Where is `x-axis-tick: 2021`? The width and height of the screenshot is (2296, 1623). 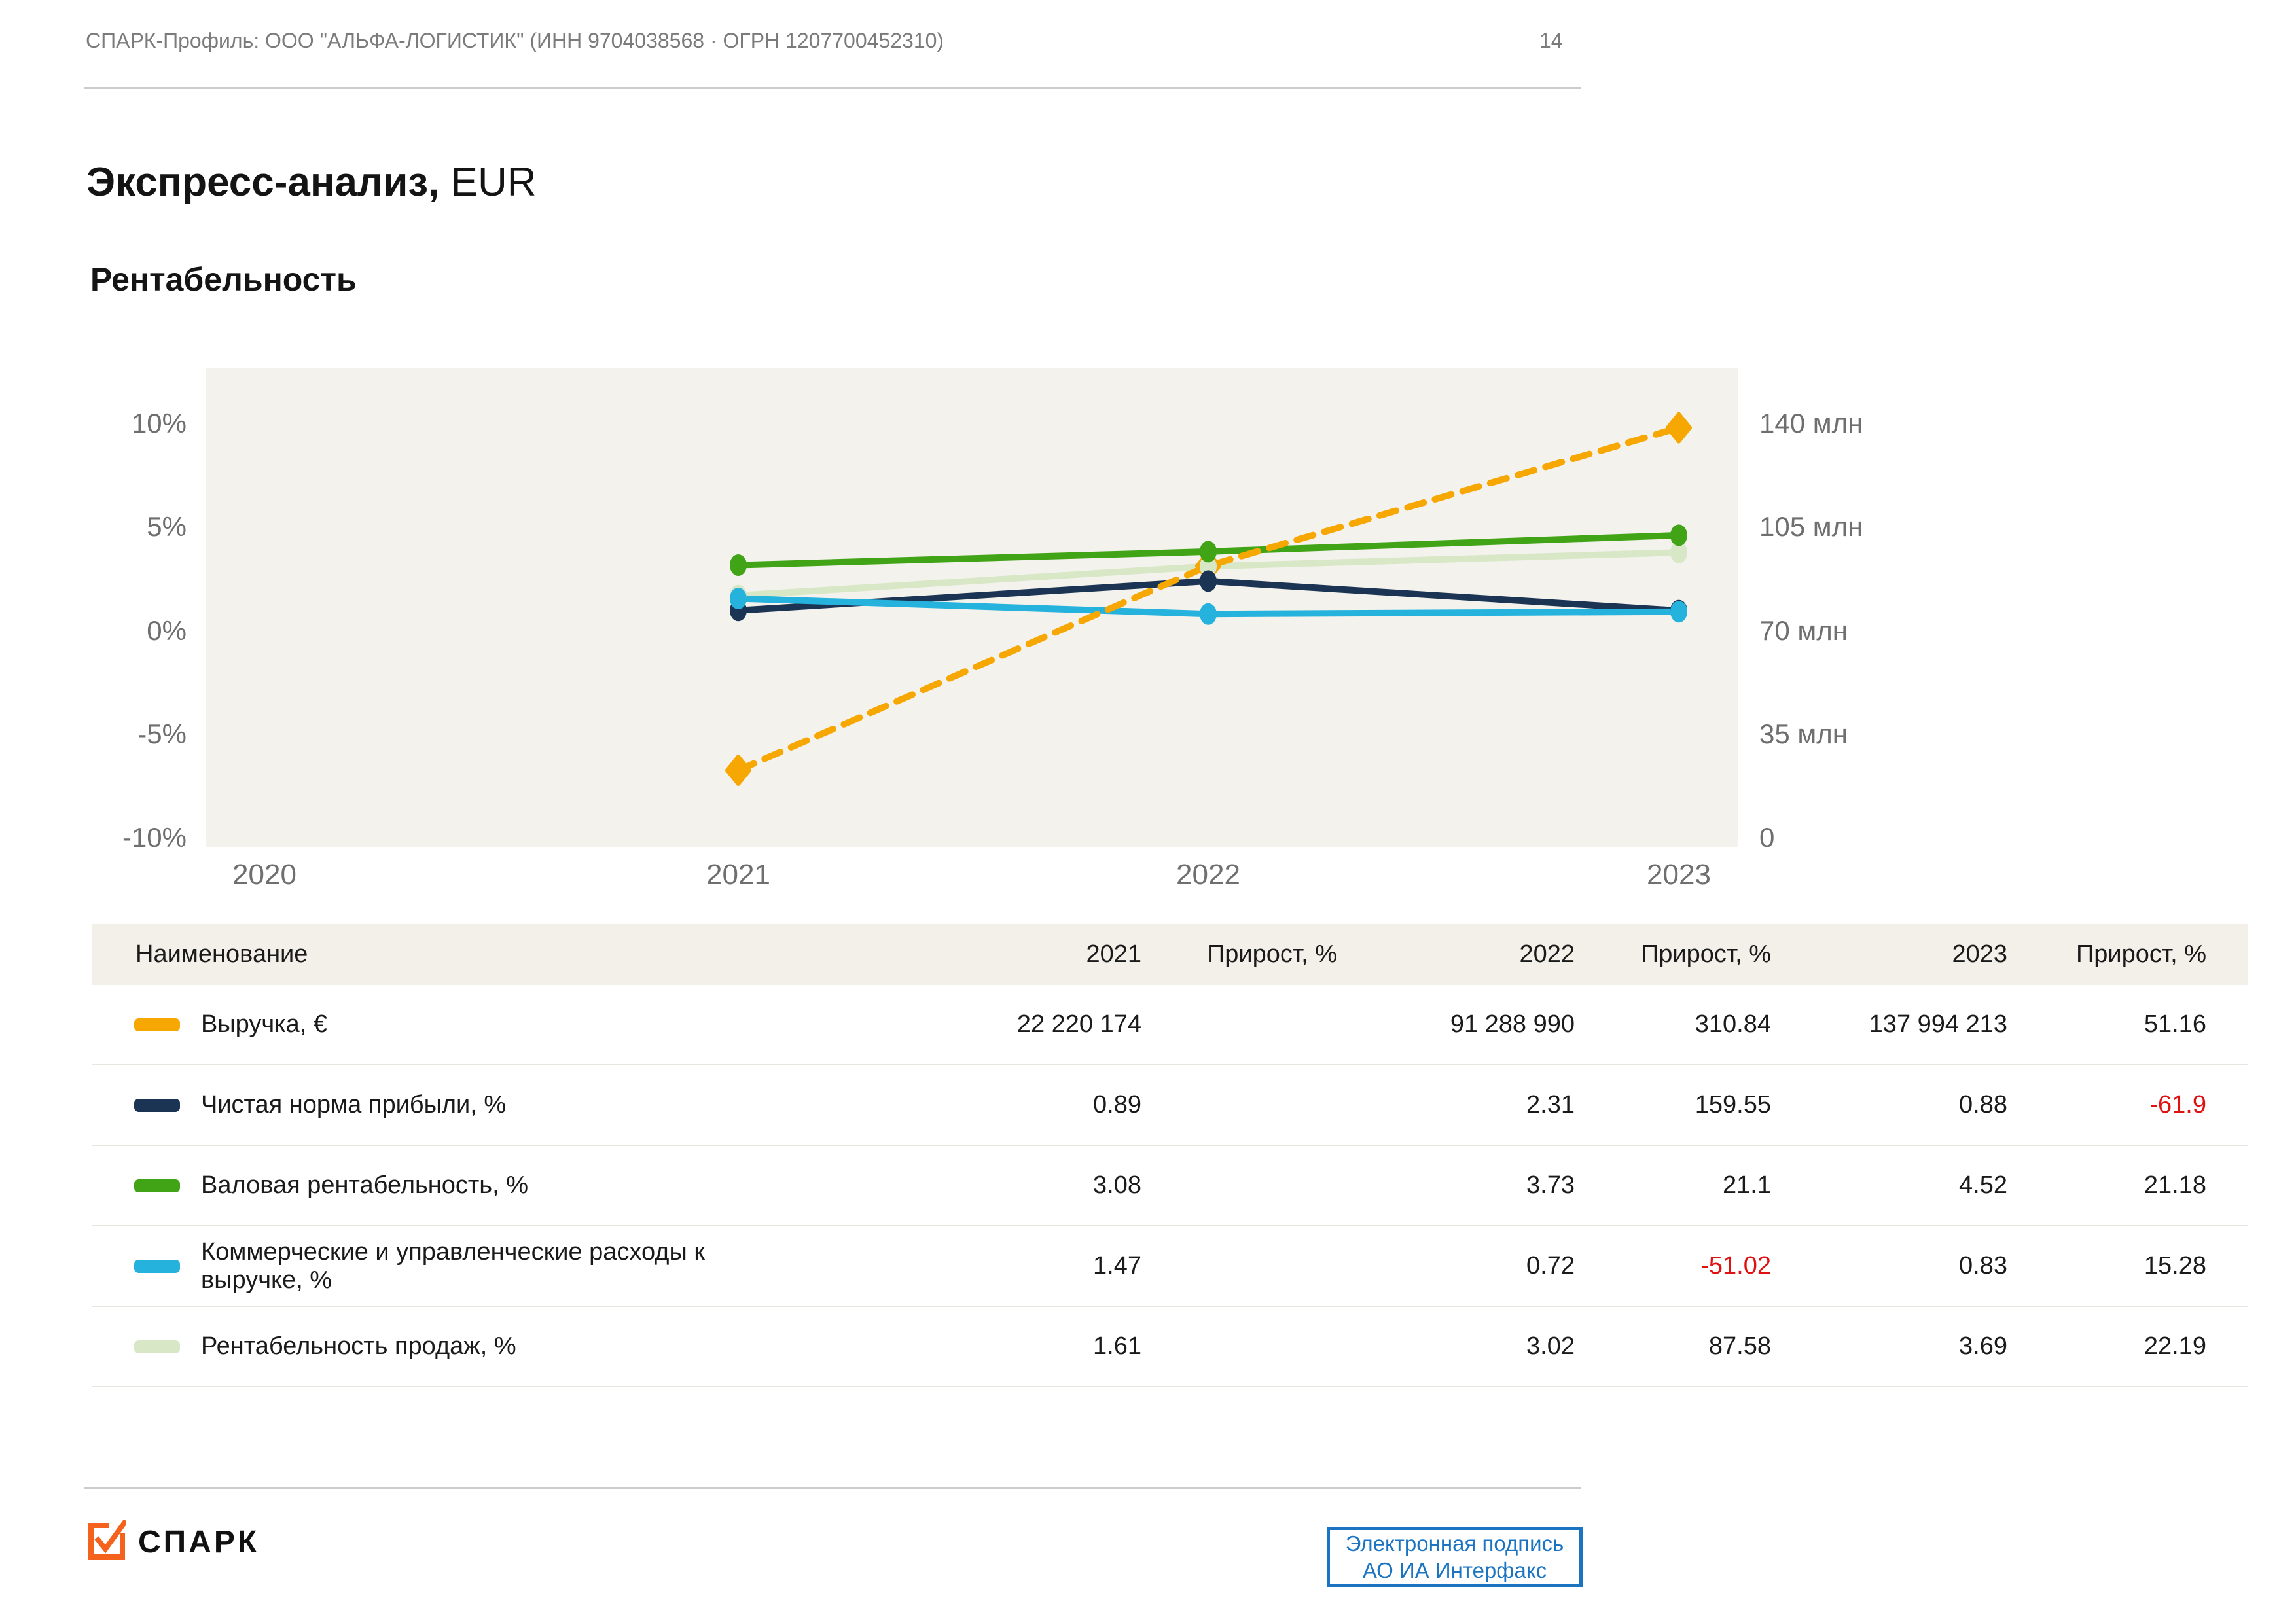 x-axis-tick: 2021 is located at coordinates (738, 875).